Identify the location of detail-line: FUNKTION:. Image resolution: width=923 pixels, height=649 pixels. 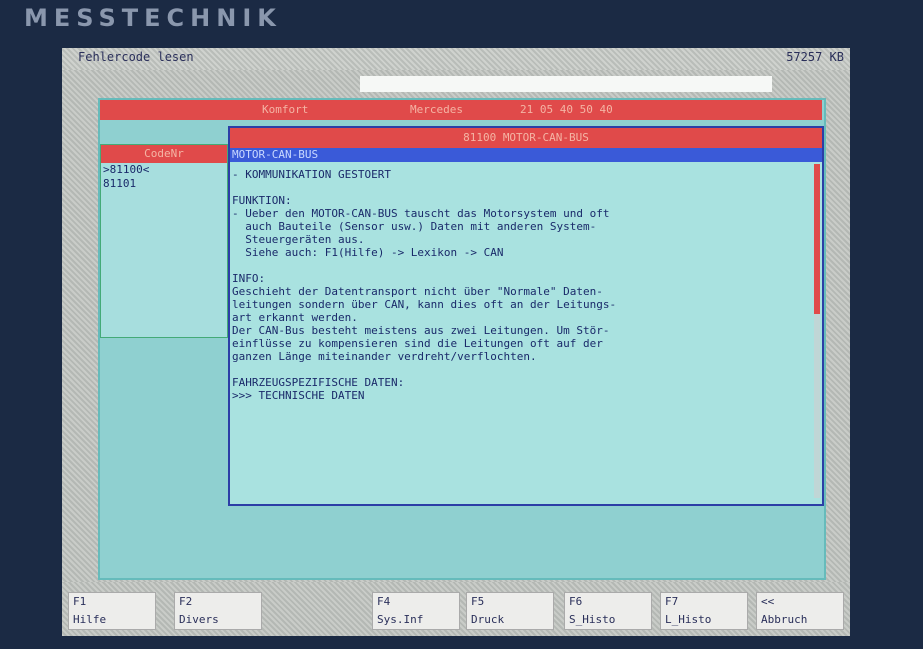
(262, 200).